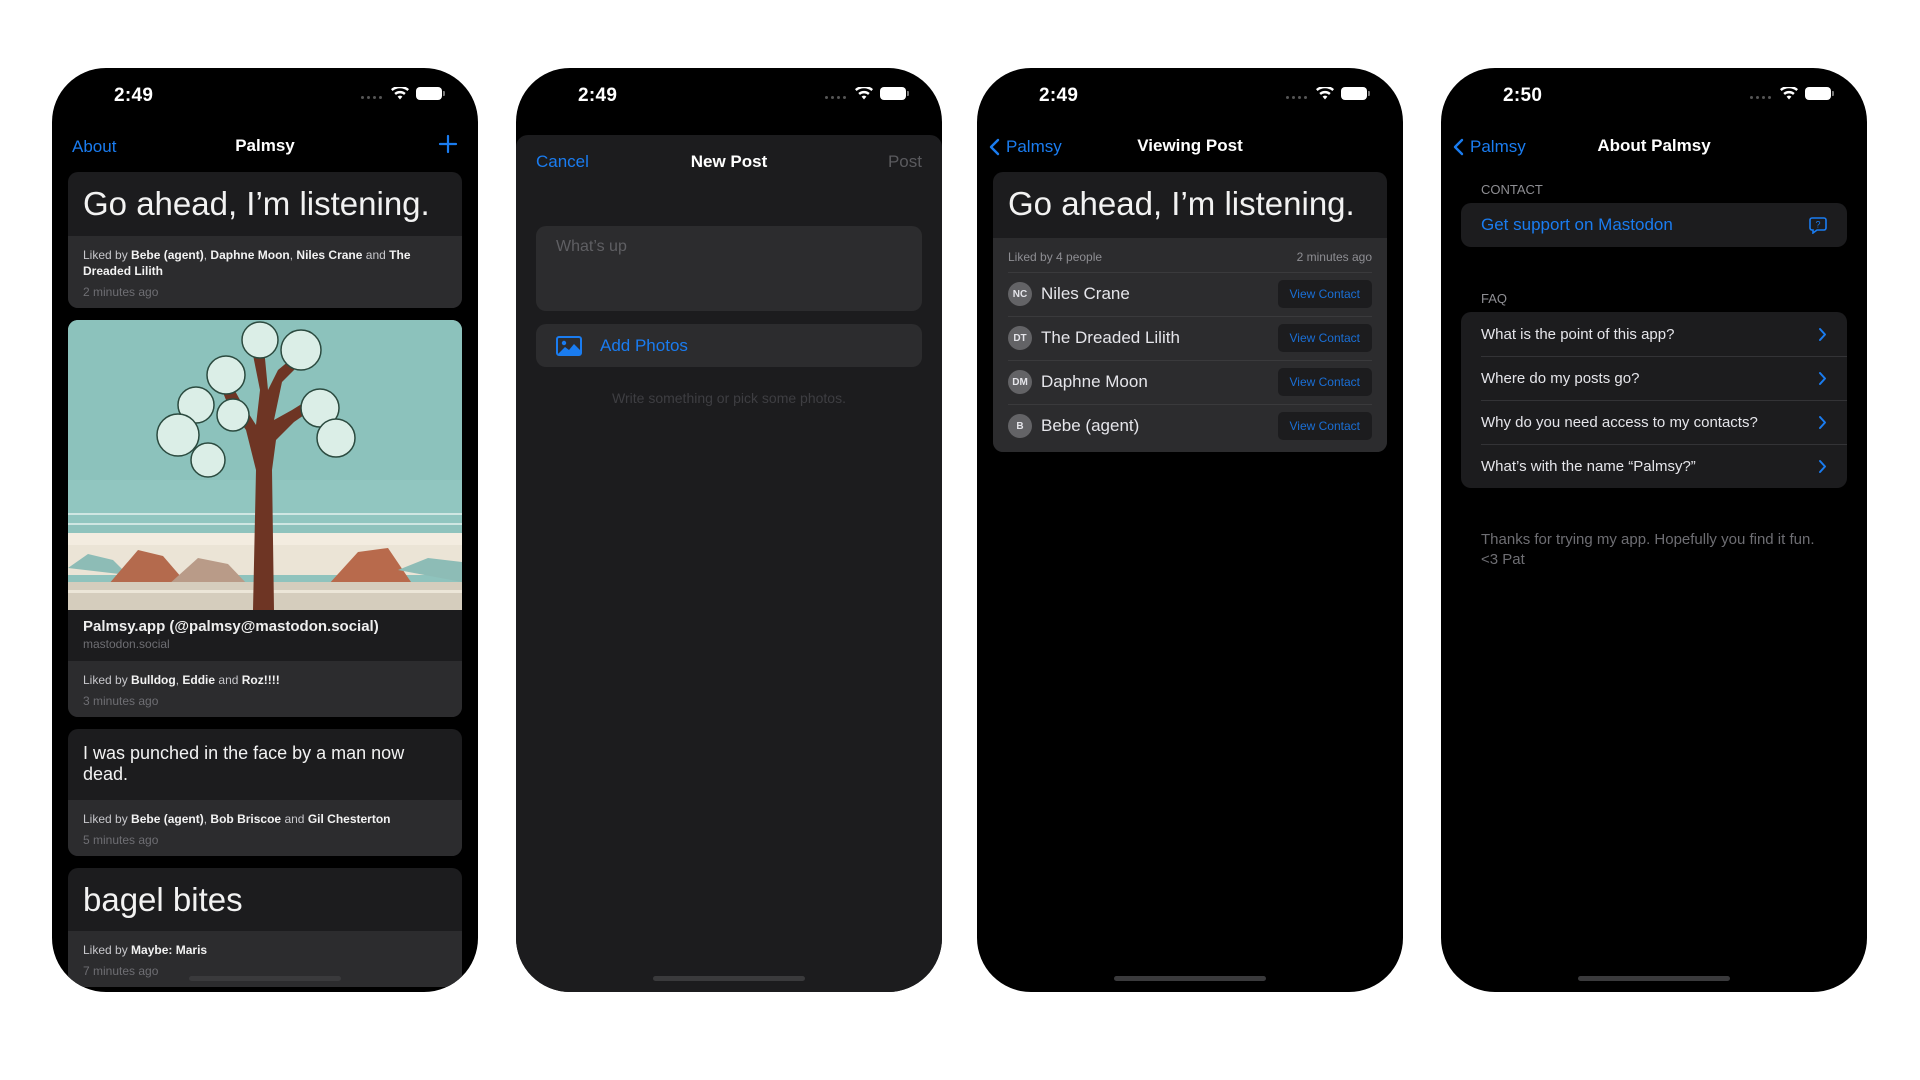  Describe the element at coordinates (1190, 381) in the screenshot. I see `liker-row: DM Daphne Moon View Contact` at that location.